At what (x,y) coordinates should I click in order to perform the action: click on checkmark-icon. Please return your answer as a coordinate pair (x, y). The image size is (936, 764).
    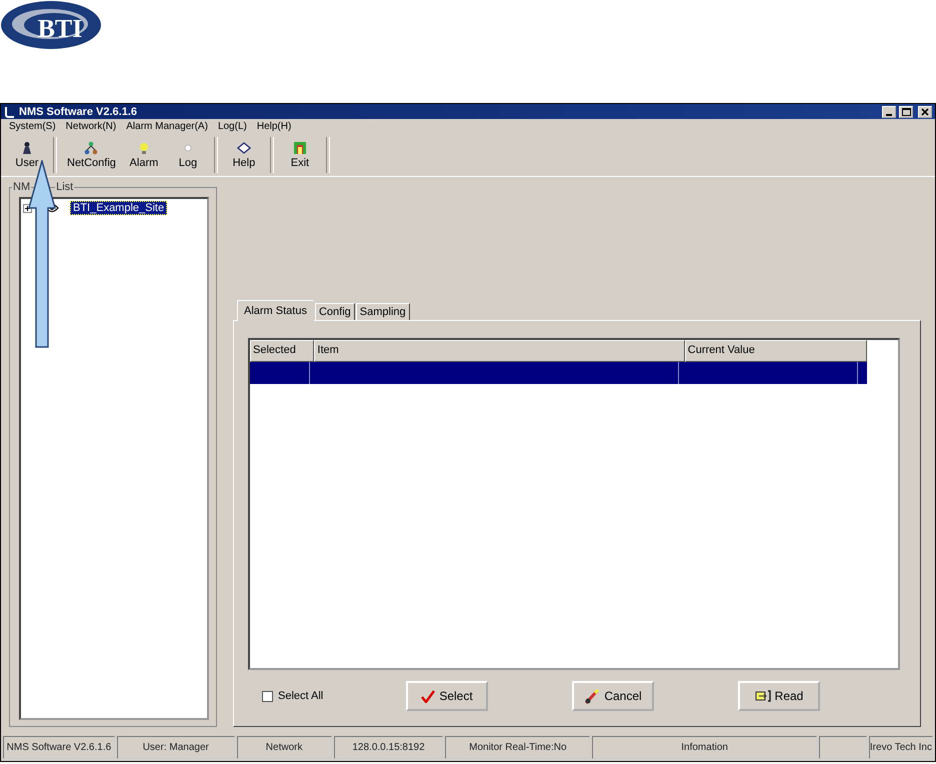
    Looking at the image, I should click on (428, 696).